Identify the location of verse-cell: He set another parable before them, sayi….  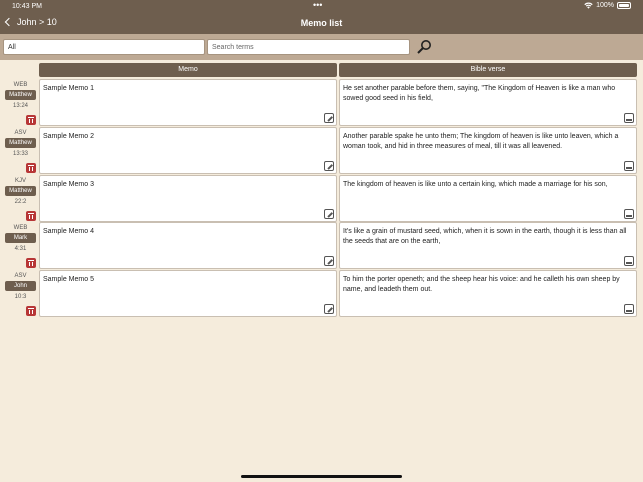
(488, 102).